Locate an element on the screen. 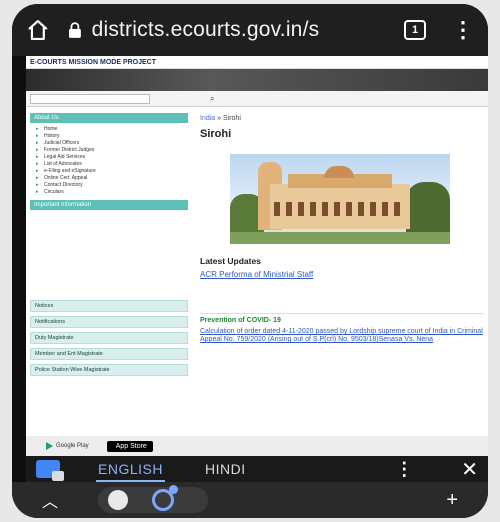 The height and width of the screenshot is (522, 500). app-store-badge: App Store is located at coordinates (129, 446).